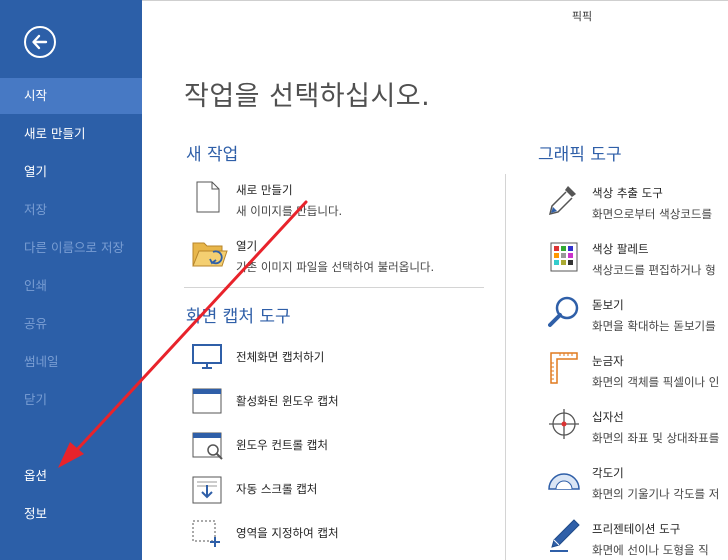 The height and width of the screenshot is (560, 728). I want to click on tool-presentation-desc: 화면에 선이나 도형을 직, so click(650, 550).